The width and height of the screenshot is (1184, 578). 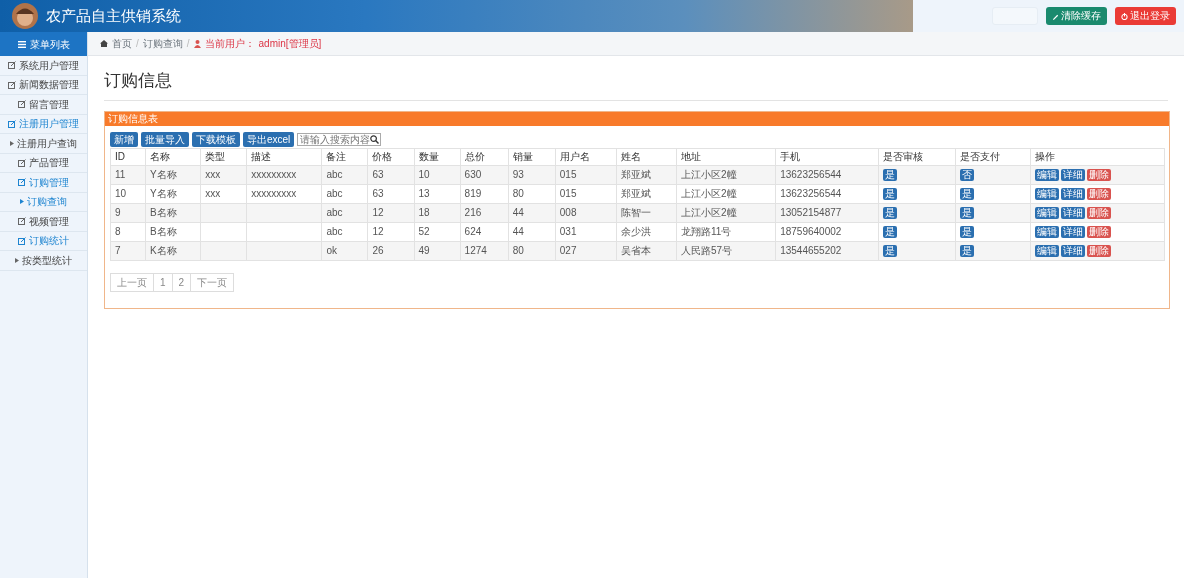 What do you see at coordinates (181, 282) in the screenshot?
I see `pagination-link: 2` at bounding box center [181, 282].